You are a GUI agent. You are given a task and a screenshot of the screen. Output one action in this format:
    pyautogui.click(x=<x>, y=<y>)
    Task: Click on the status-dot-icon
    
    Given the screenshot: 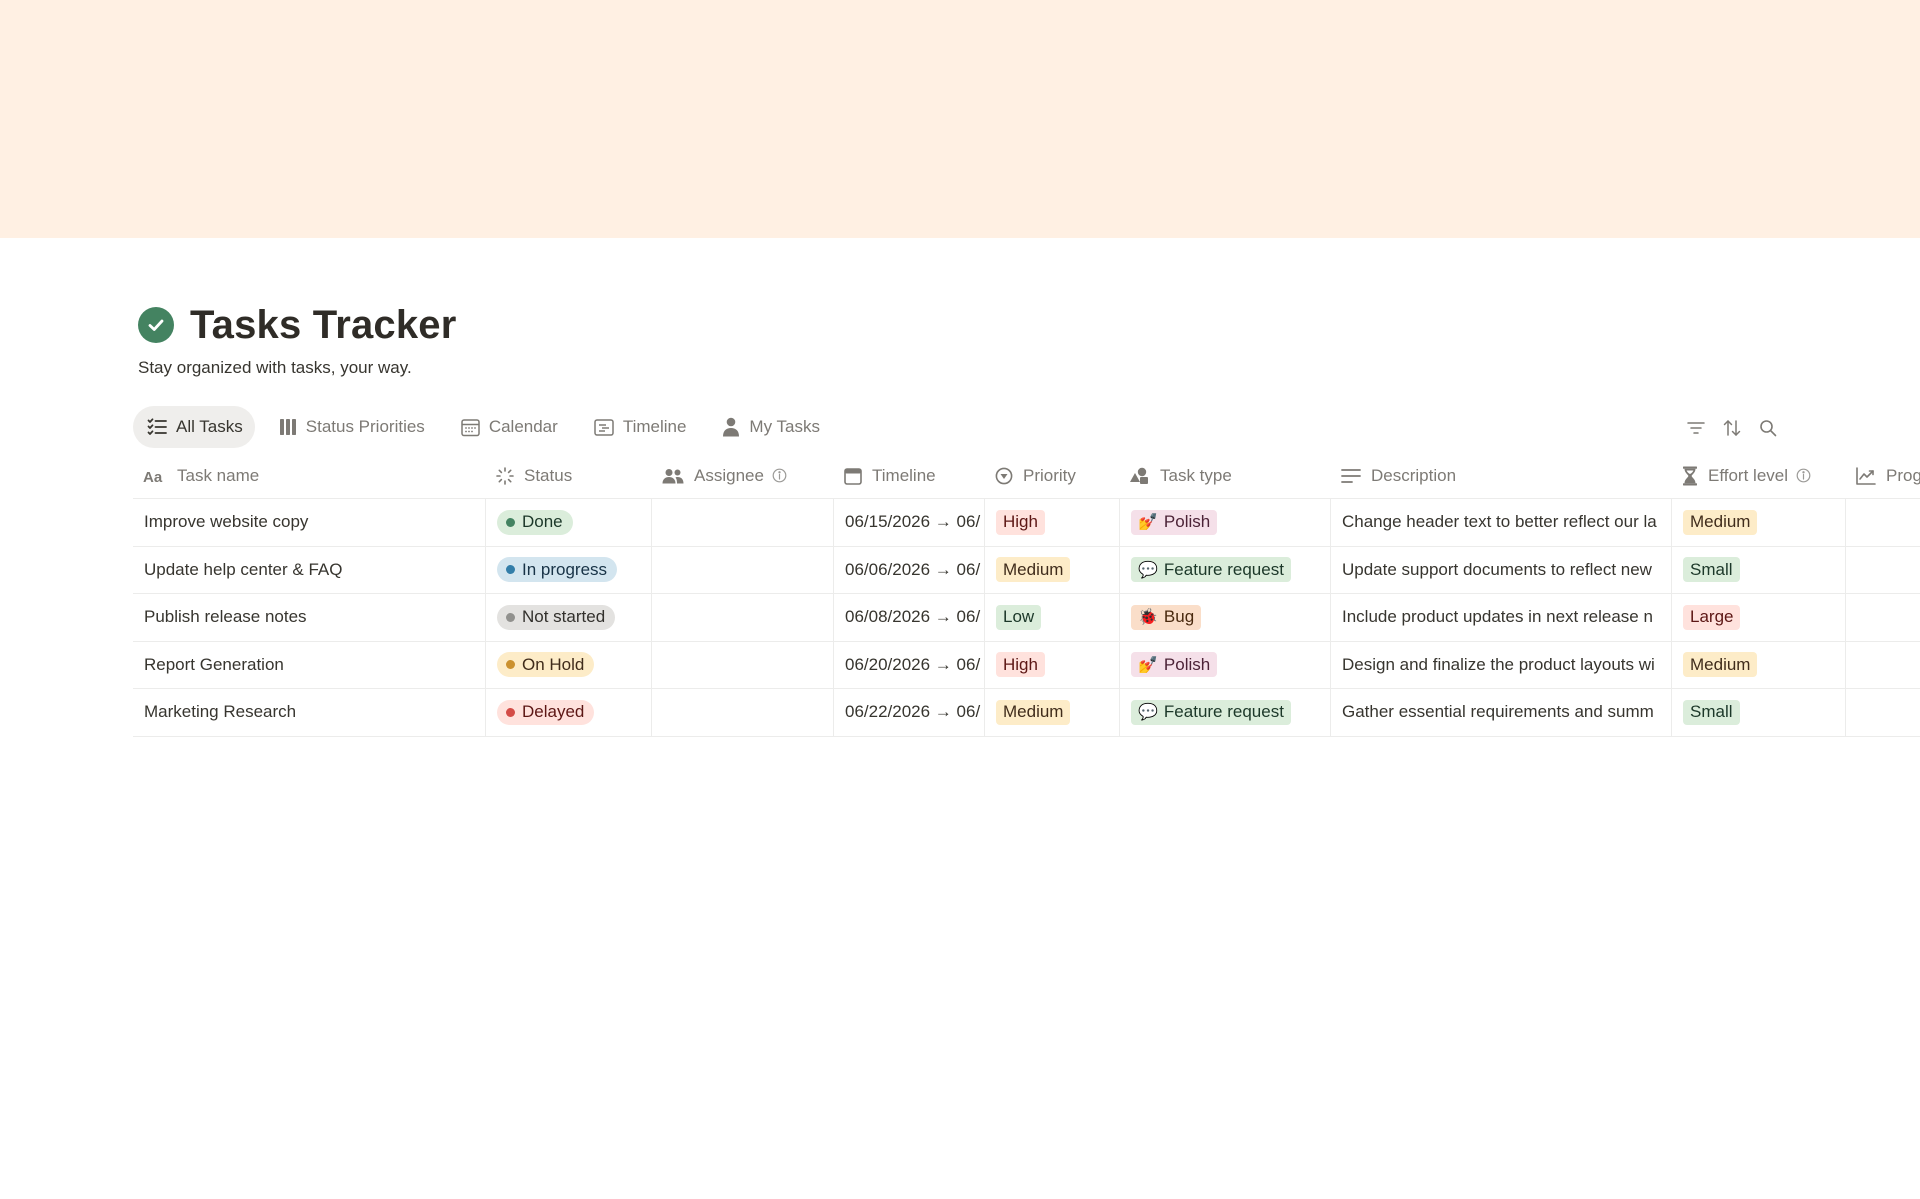 What is the action you would take?
    pyautogui.click(x=510, y=665)
    